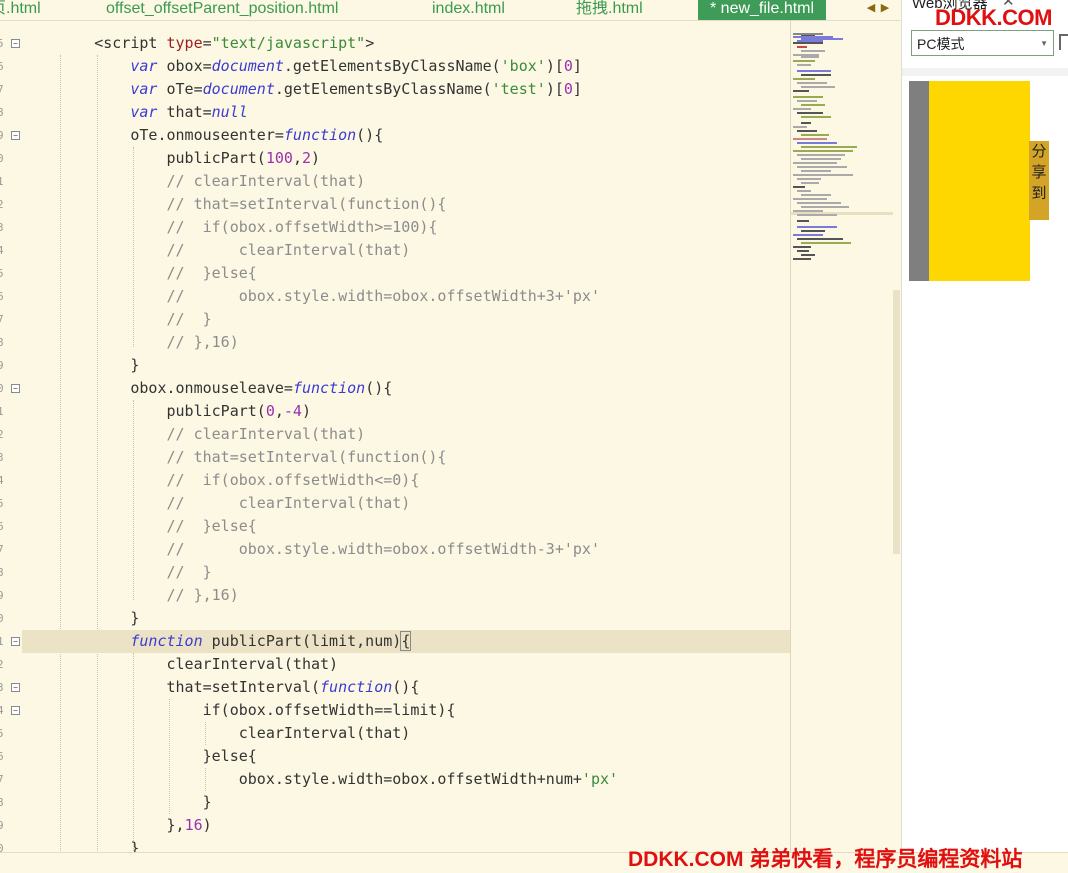 Image resolution: width=1068 pixels, height=873 pixels. Describe the element at coordinates (239, 710) in the screenshot. I see `code-line: if(obox.offsetWidth==limit){` at that location.